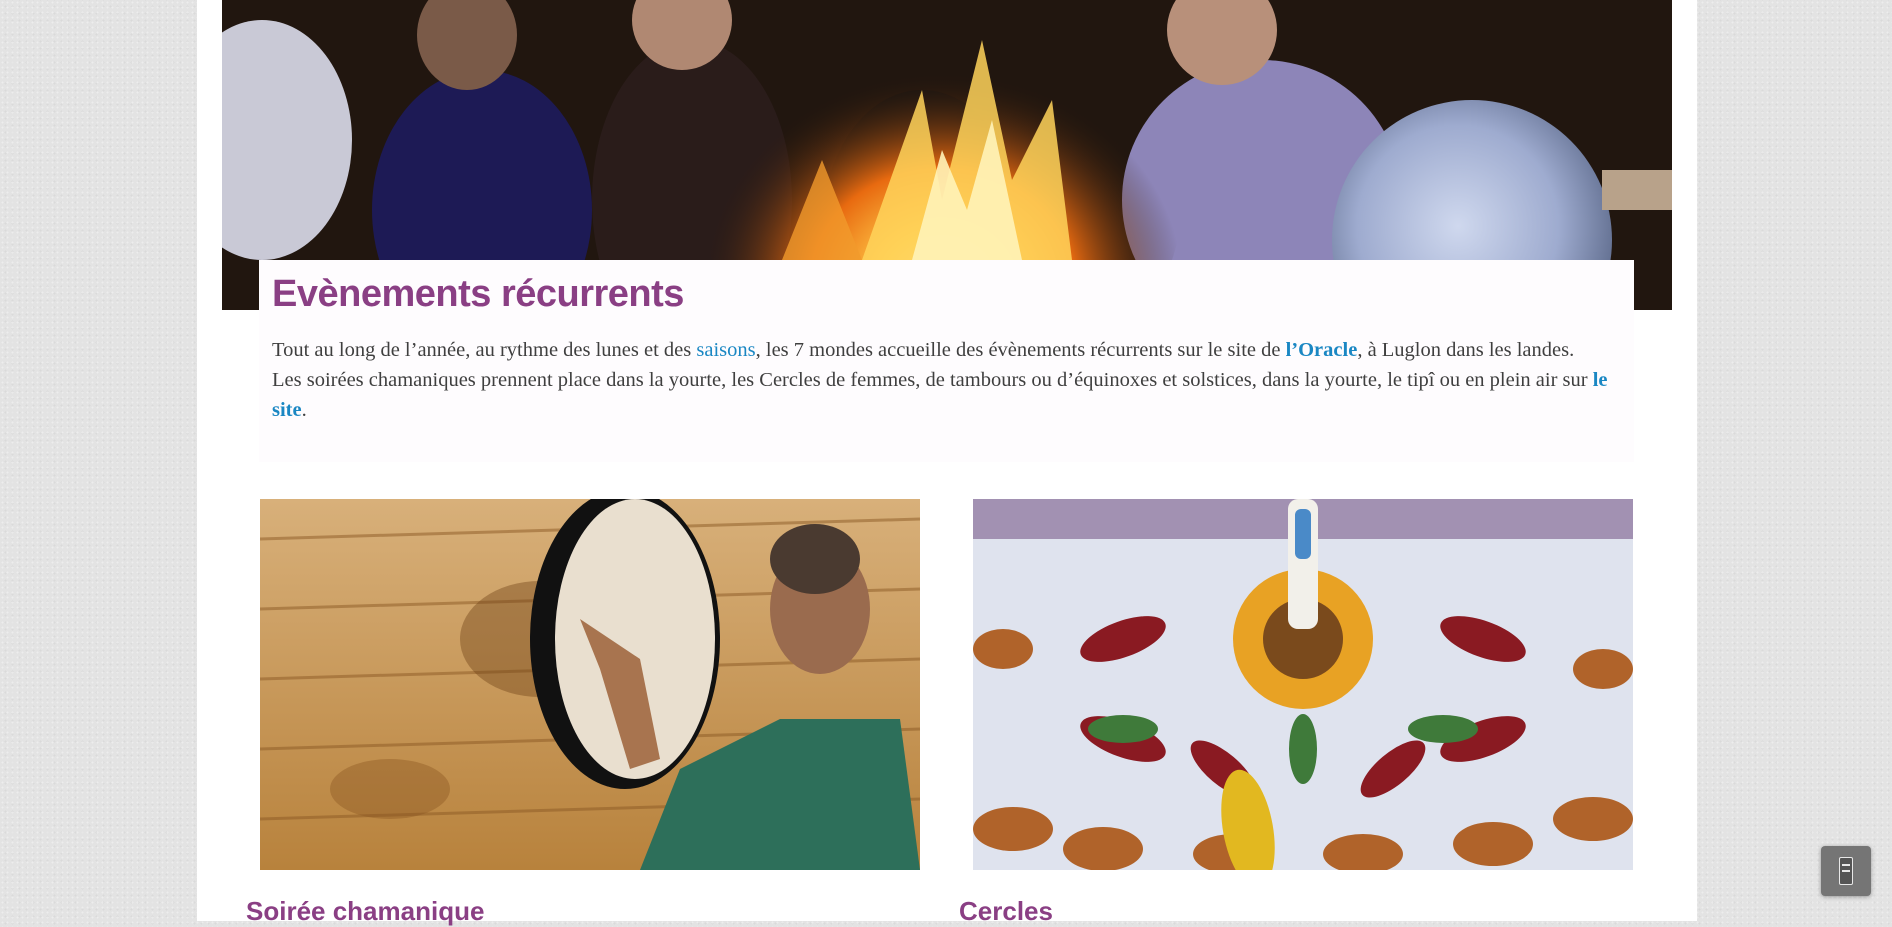 This screenshot has height=927, width=1892. Describe the element at coordinates (1303, 684) in the screenshot. I see `cercles-image` at that location.